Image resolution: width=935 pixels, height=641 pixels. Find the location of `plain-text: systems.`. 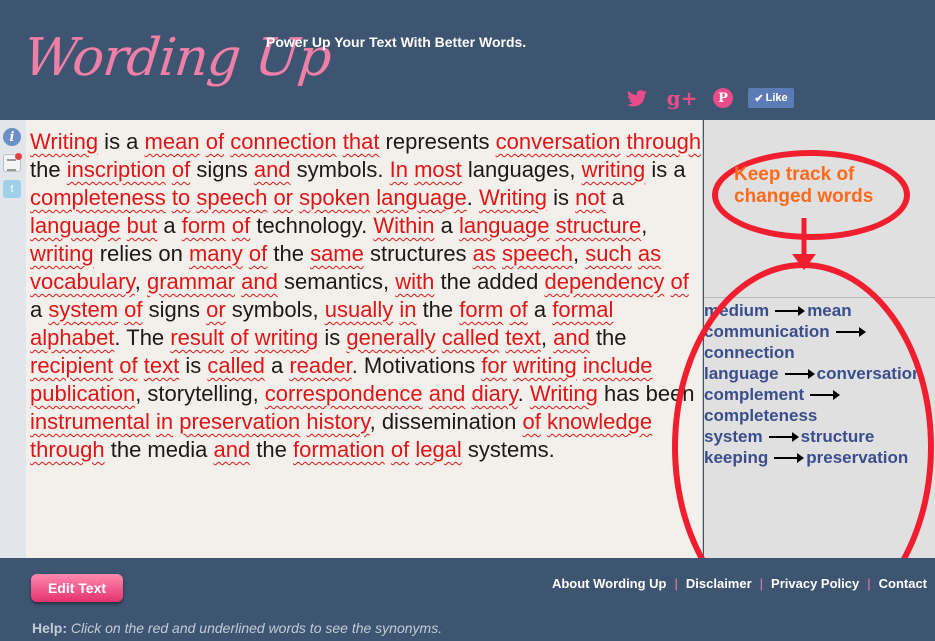

plain-text: systems. is located at coordinates (508, 449).